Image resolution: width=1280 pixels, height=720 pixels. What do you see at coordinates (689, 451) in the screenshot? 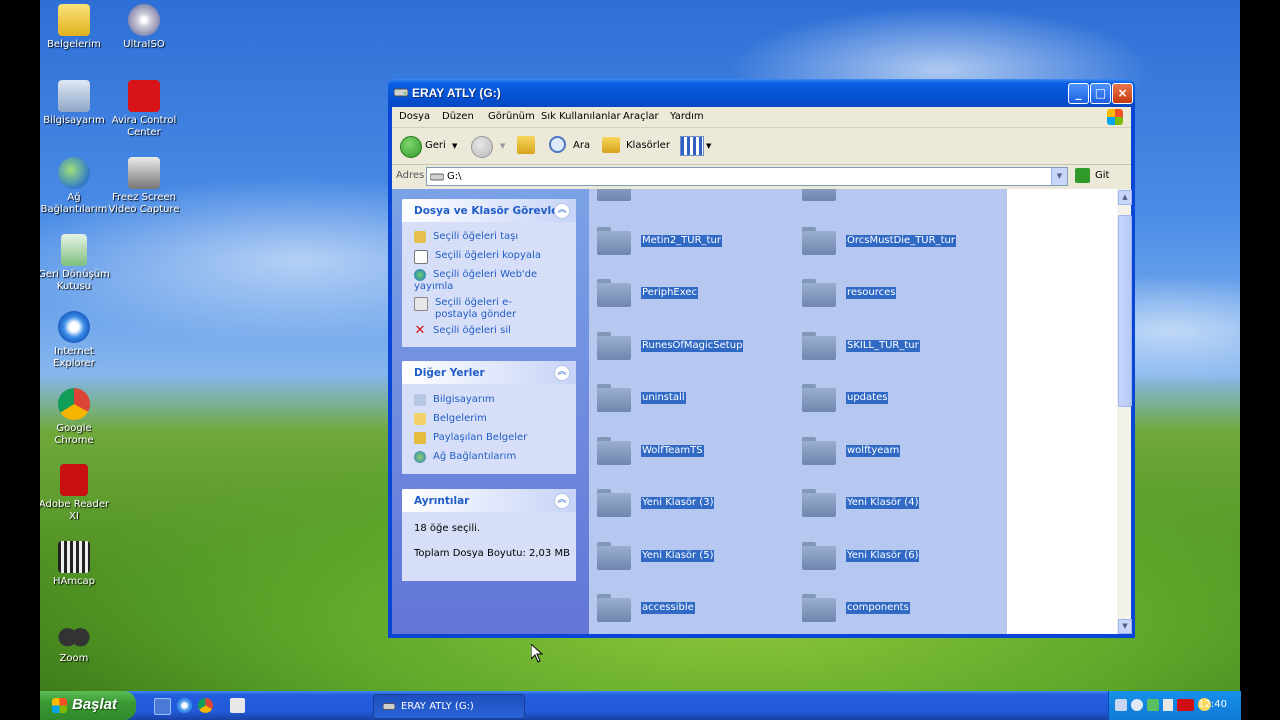
I see `folder-item: WolfTeamTS` at bounding box center [689, 451].